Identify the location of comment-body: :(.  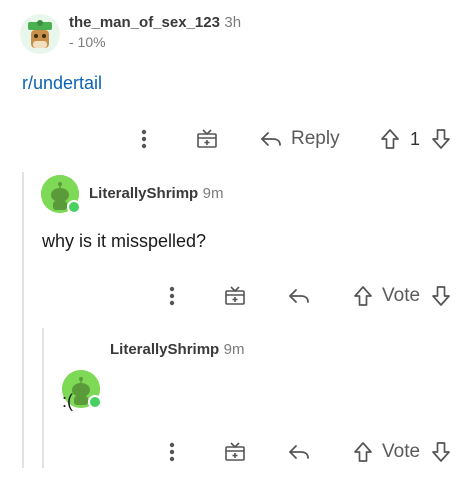
(67, 401).